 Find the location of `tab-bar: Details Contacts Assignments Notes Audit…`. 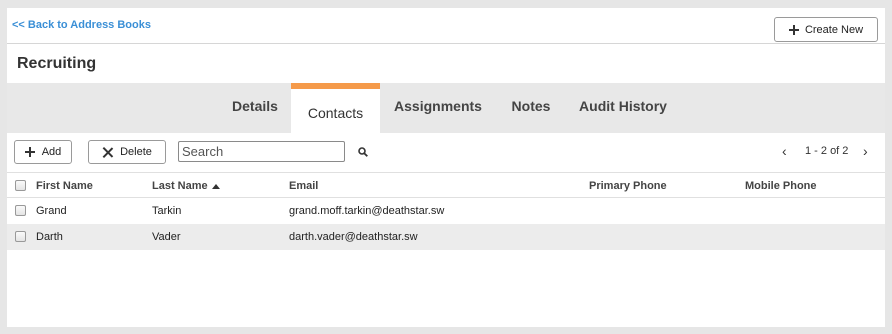

tab-bar: Details Contacts Assignments Notes Audit… is located at coordinates (446, 108).